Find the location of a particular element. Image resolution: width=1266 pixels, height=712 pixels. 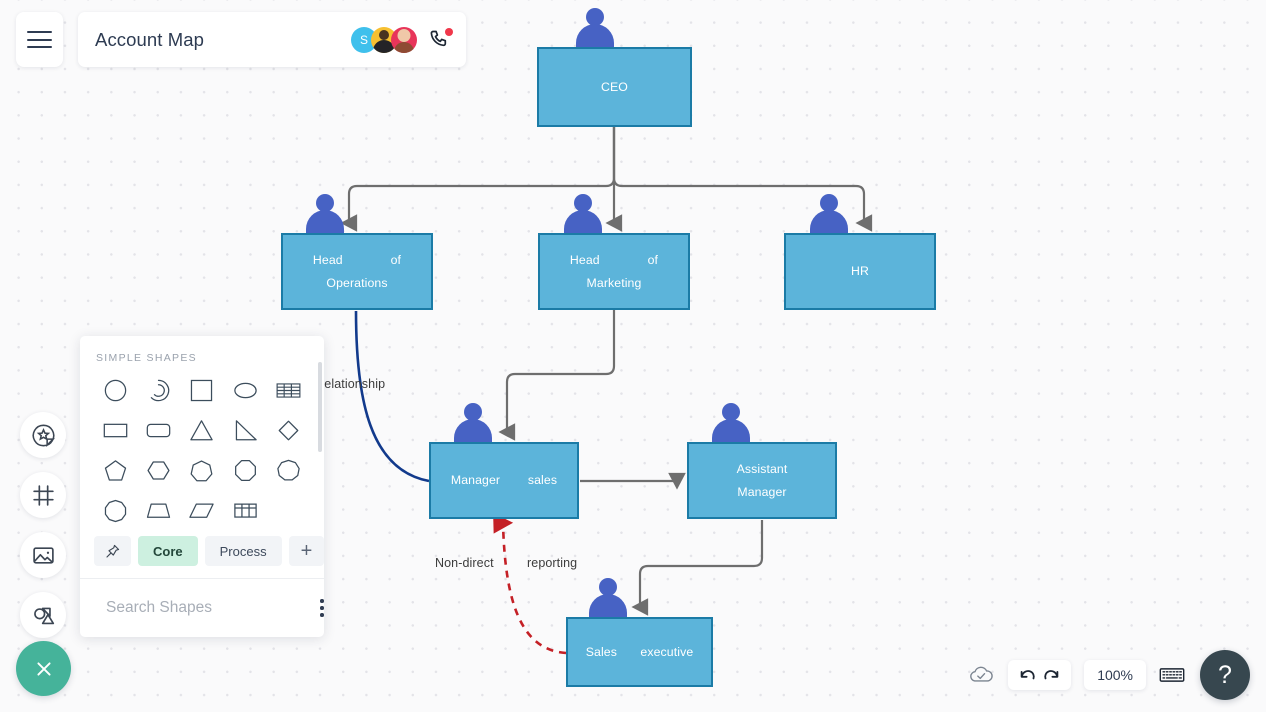

edge-label-reporting: reporting is located at coordinates (552, 563).